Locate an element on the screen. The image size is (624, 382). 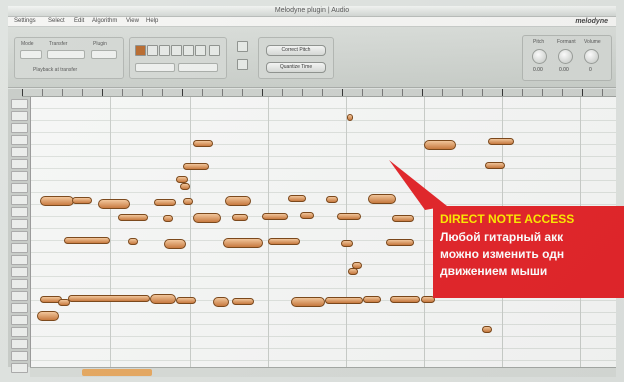
pitch-knob is located at coordinates (539, 56).